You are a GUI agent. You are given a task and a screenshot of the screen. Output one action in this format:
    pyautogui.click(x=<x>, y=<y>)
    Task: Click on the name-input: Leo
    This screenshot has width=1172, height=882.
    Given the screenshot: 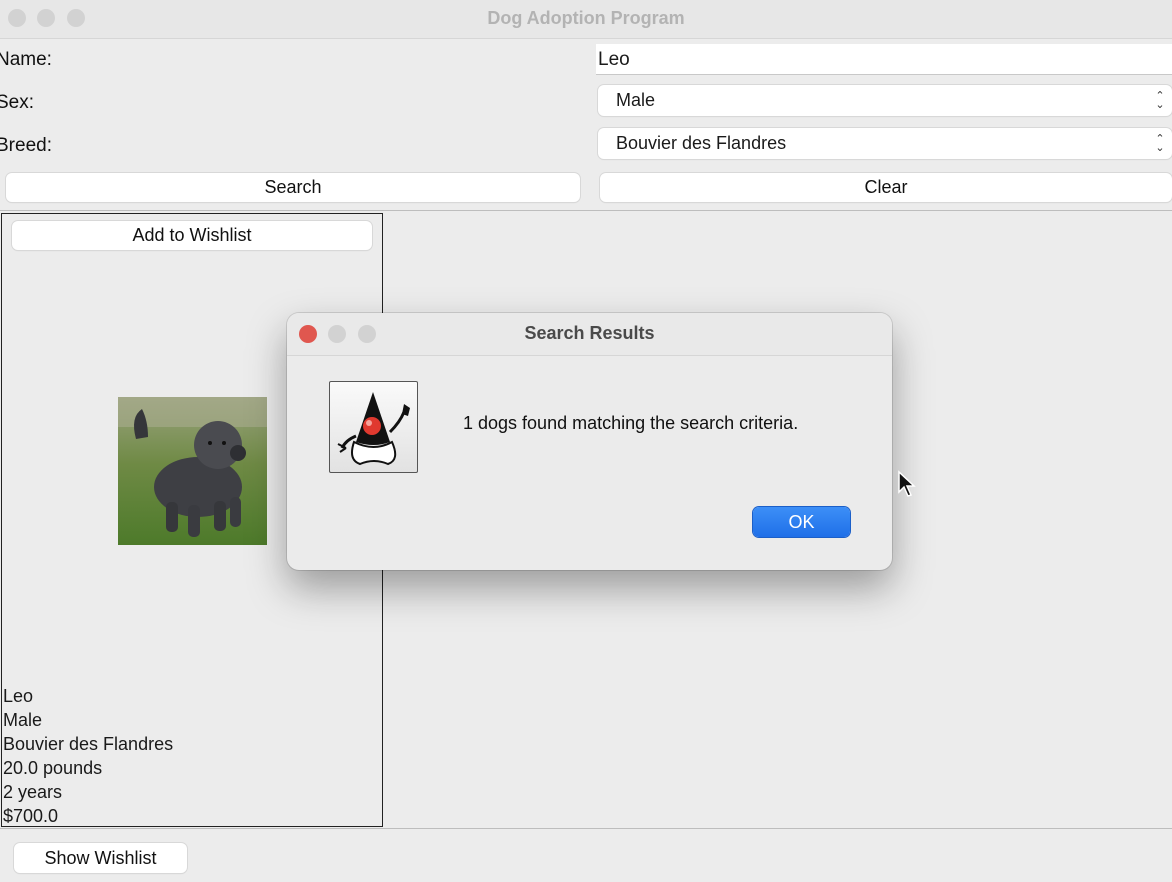 What is the action you would take?
    pyautogui.click(x=884, y=59)
    